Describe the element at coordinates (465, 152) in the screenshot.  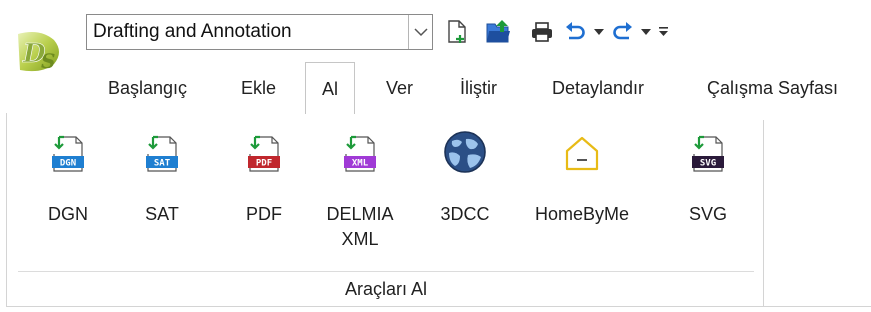
I see `globe-icon` at that location.